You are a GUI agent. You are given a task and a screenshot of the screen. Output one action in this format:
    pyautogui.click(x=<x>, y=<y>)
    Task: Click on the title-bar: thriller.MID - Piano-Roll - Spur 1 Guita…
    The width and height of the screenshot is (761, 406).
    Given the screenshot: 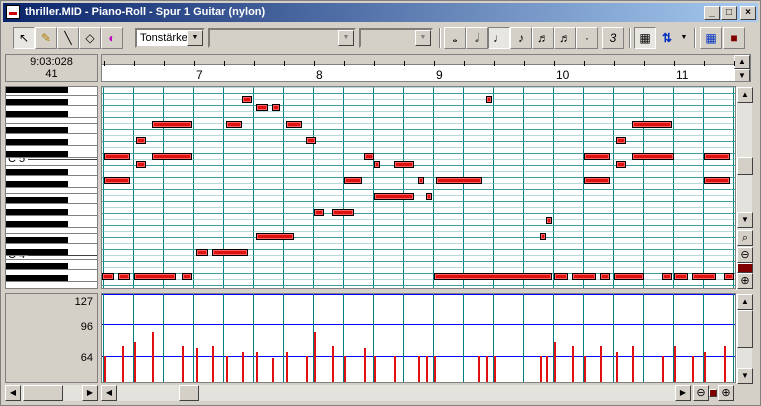 What is the action you would take?
    pyautogui.click(x=380, y=12)
    